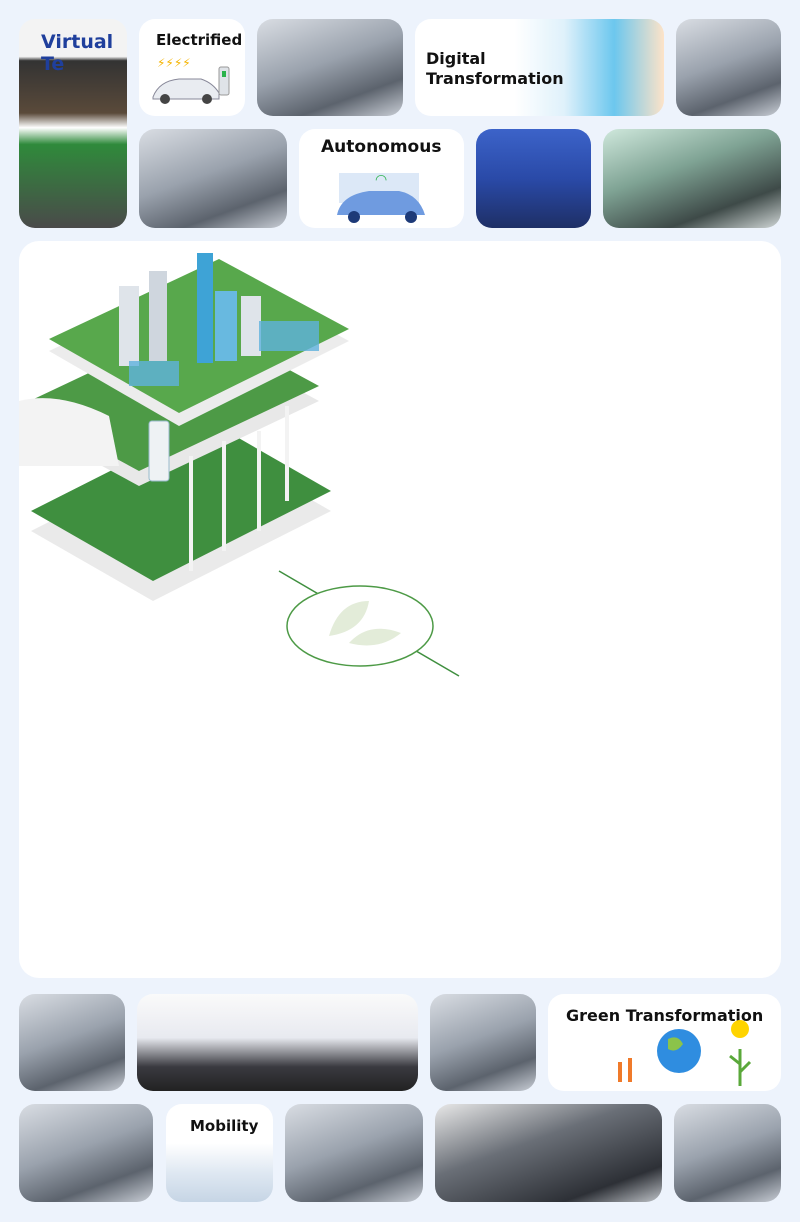 This screenshot has width=800, height=1222. What do you see at coordinates (219, 1153) in the screenshot?
I see `tile-mobility: Mobility` at bounding box center [219, 1153].